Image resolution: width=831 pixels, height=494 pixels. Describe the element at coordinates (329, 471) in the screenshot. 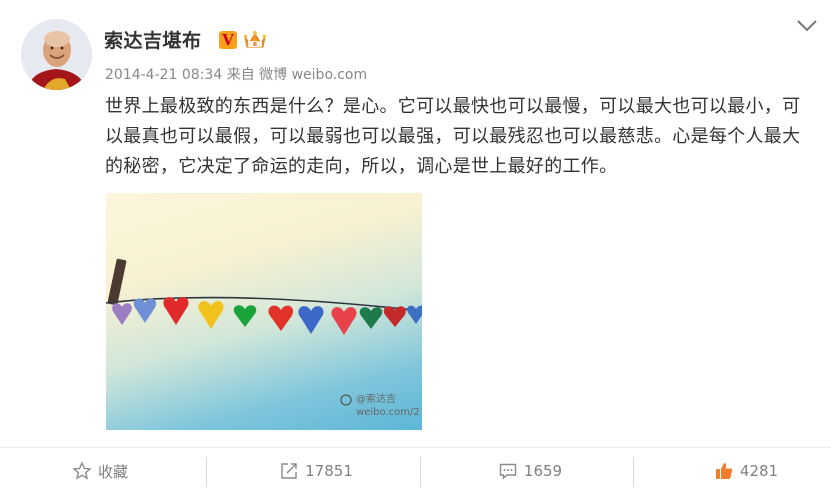

I see `repost-count: 17851` at that location.